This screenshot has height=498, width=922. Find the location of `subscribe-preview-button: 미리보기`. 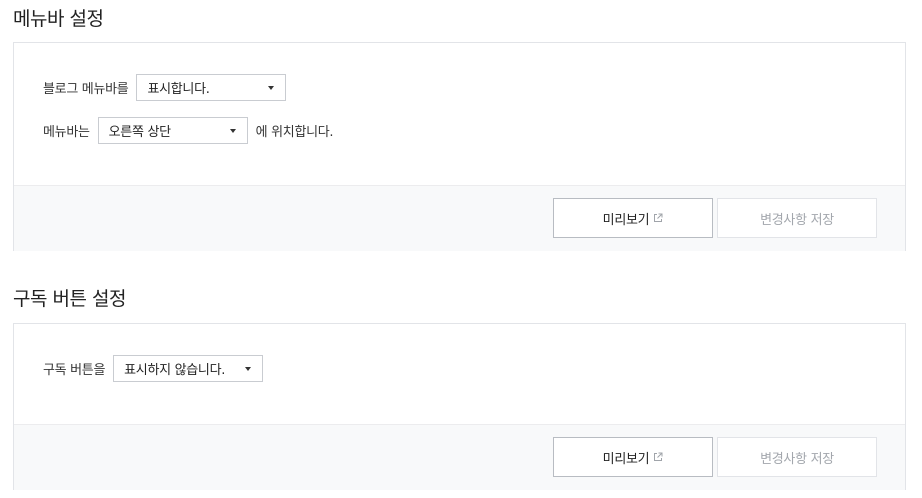

subscribe-preview-button: 미리보기 is located at coordinates (633, 457).